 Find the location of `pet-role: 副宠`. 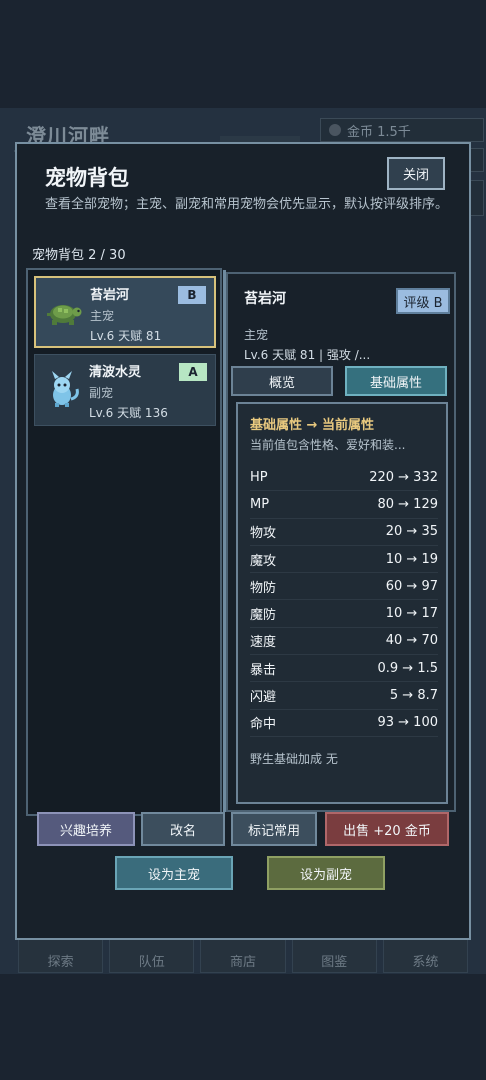

pet-role: 副宠 is located at coordinates (101, 393).